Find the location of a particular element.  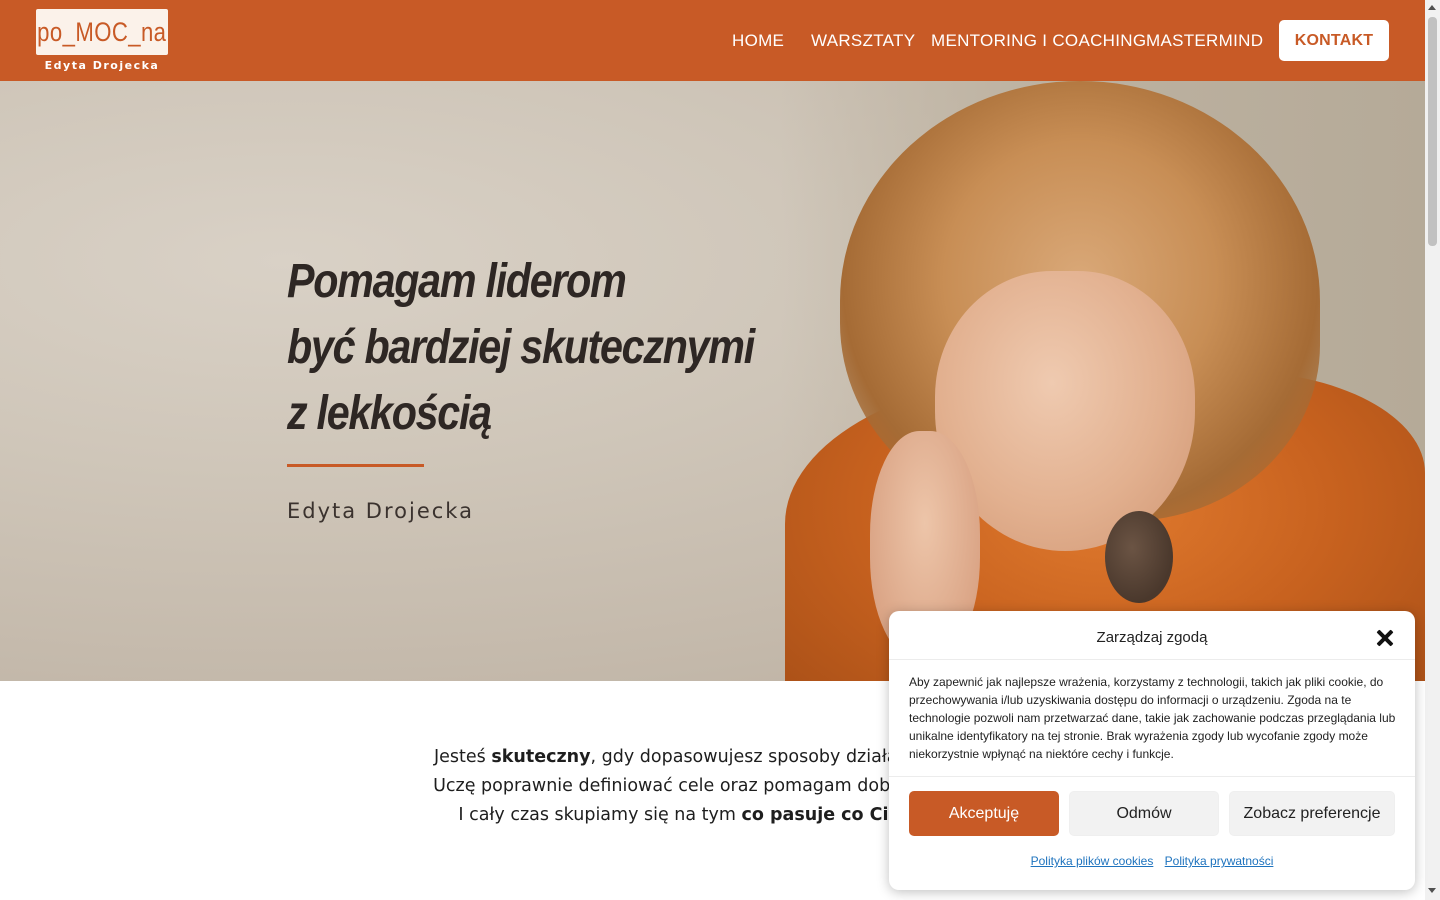

intro-text: I cały czas skupiamy się na tym is located at coordinates (600, 815).